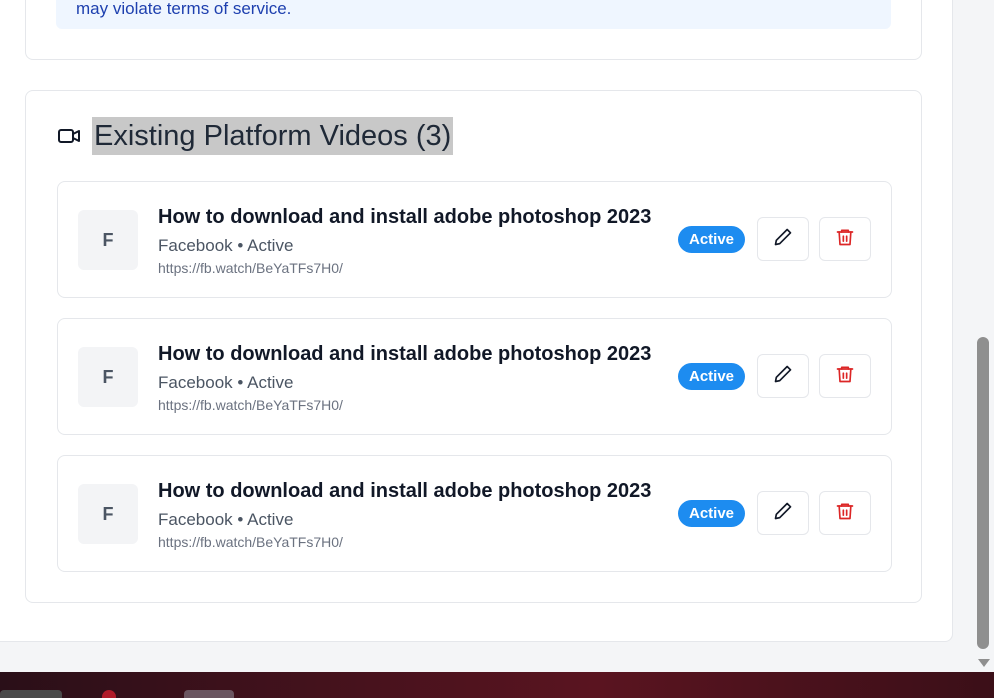 The image size is (994, 698). What do you see at coordinates (984, 663) in the screenshot?
I see `scroll-down-arrow-icon` at bounding box center [984, 663].